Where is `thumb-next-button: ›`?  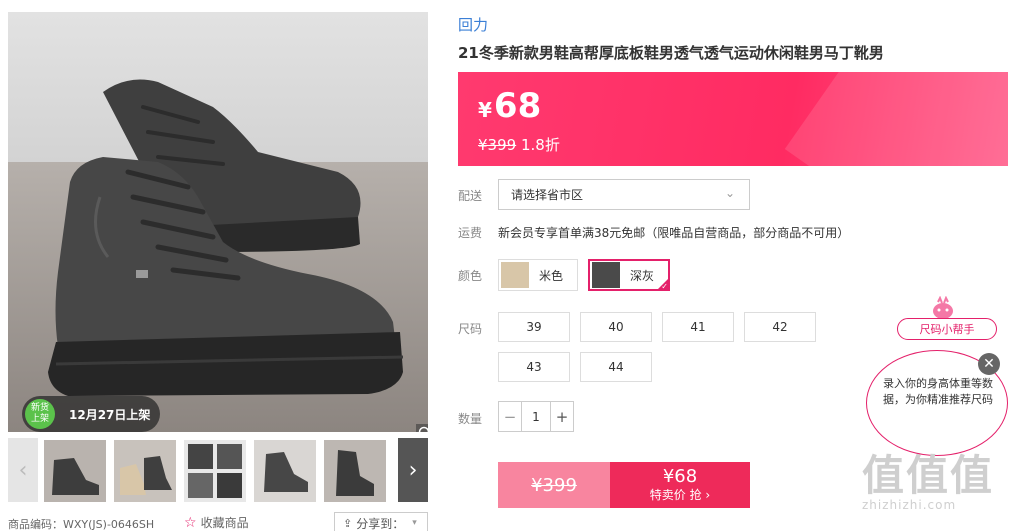 thumb-next-button: › is located at coordinates (413, 470).